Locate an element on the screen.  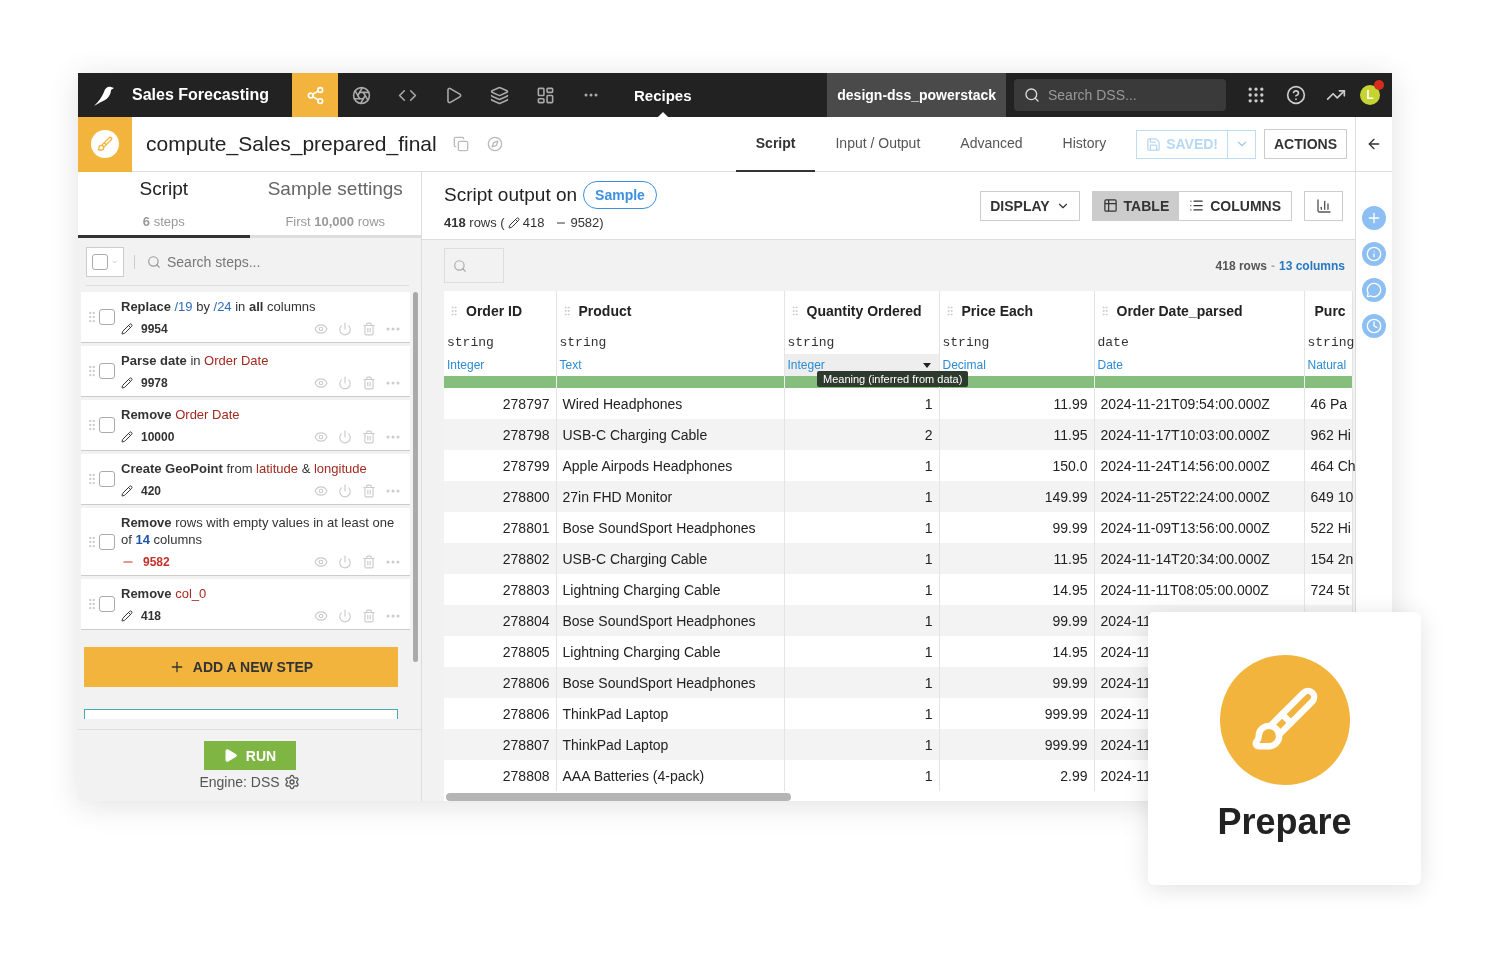
step-card: Parse date in Order Date 9978 is located at coordinates (245, 371).